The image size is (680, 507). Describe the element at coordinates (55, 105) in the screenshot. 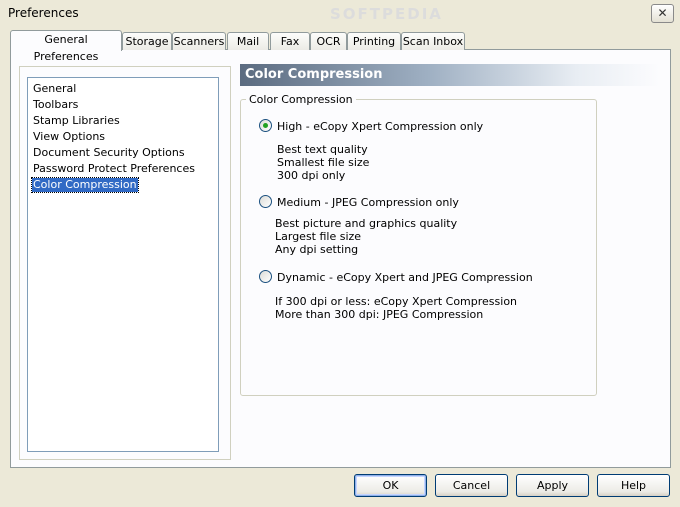

I see `sidebar-item-toolbars: Toolbars` at that location.